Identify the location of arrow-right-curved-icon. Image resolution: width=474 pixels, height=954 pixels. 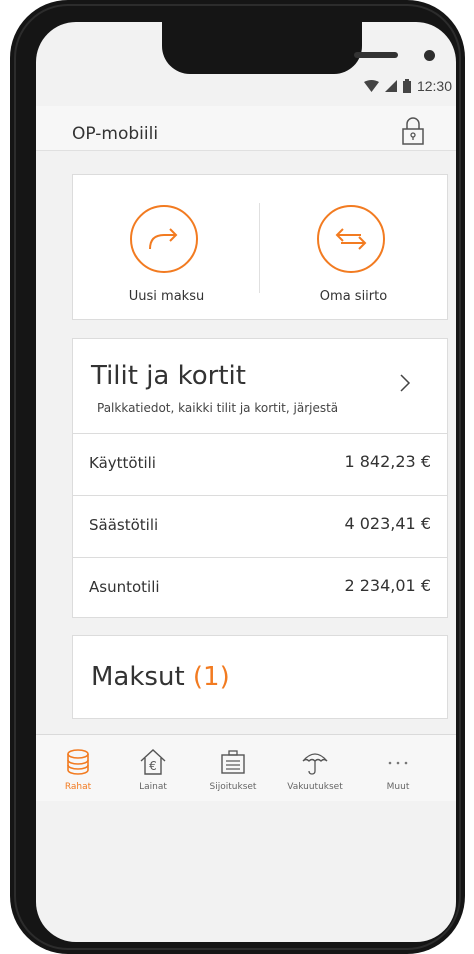
(163, 239).